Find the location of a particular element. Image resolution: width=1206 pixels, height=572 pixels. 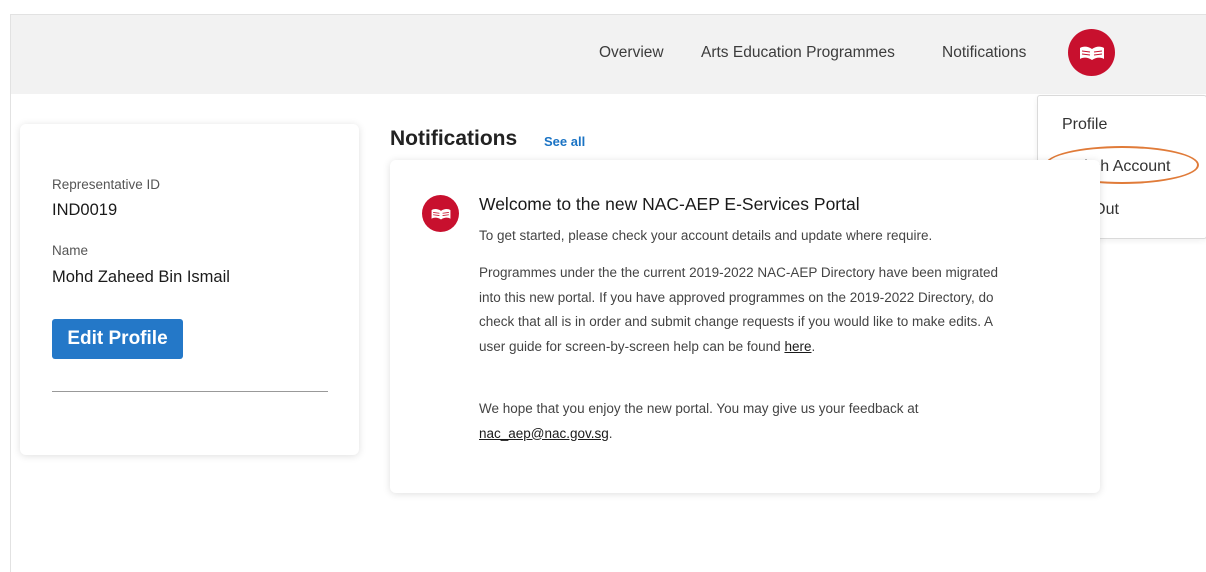

window-border-left is located at coordinates (10, 293).